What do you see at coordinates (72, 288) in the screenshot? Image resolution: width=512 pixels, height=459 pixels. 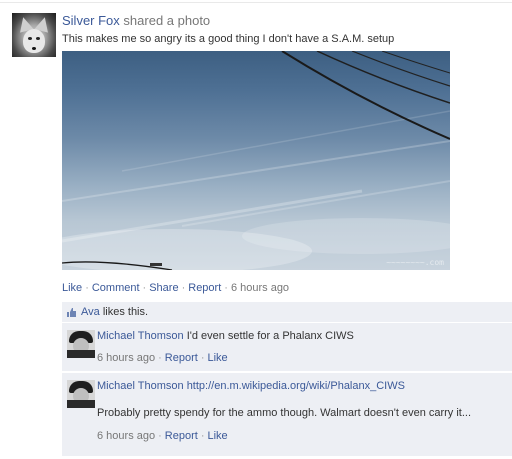 I see `like-link: Like` at bounding box center [72, 288].